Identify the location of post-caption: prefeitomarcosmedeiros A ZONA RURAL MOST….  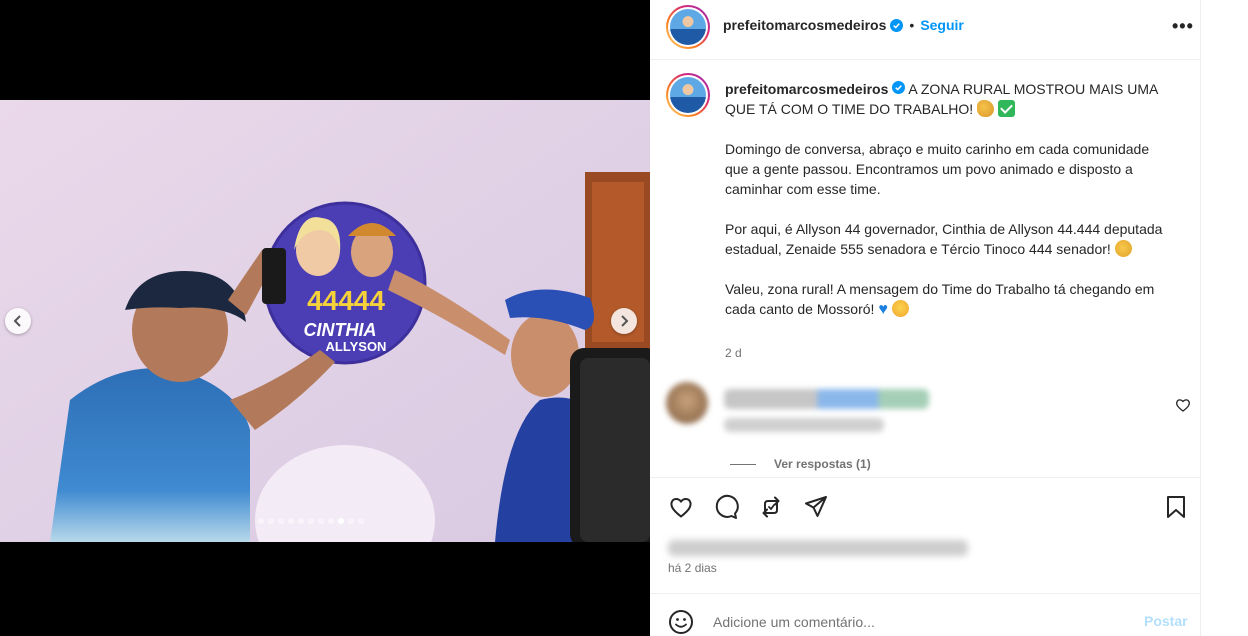
(945, 209).